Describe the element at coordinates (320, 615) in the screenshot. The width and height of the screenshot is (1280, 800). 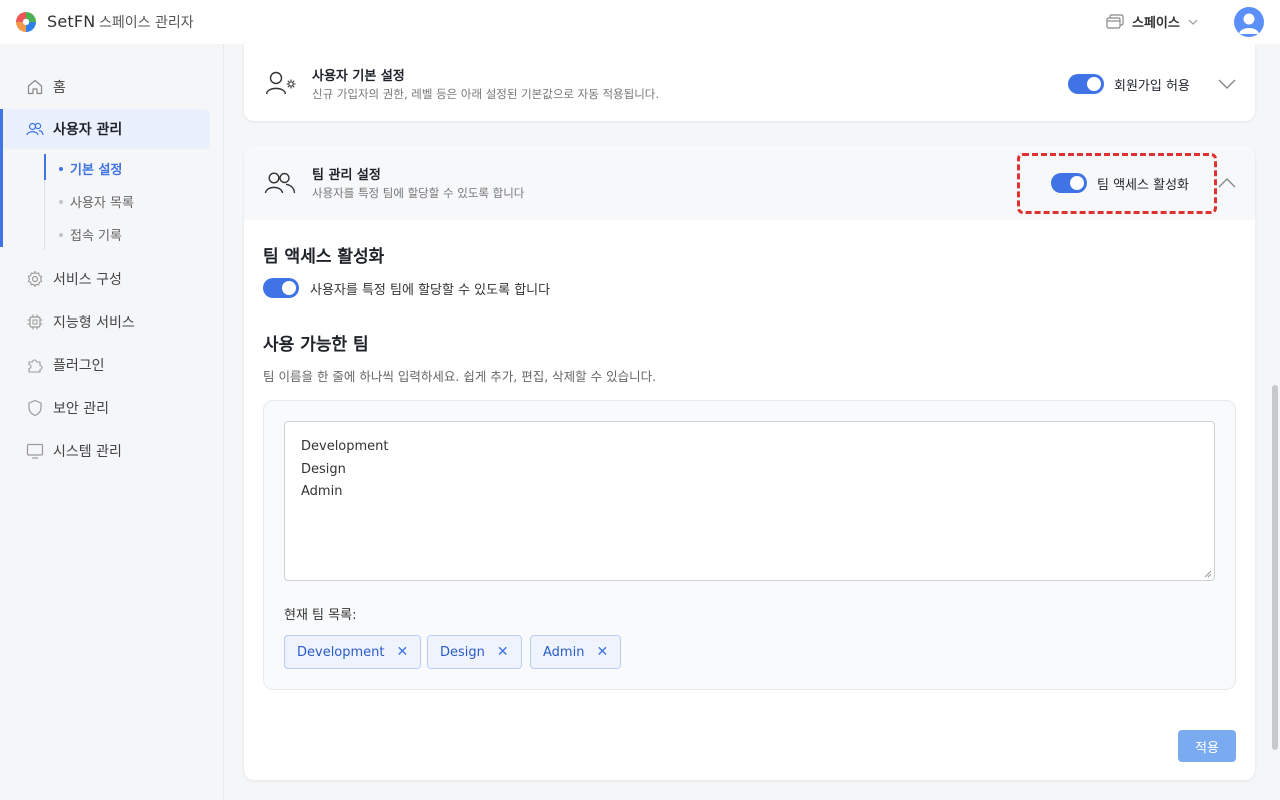
I see `current-teams-label: 현재 팀 목록:` at that location.